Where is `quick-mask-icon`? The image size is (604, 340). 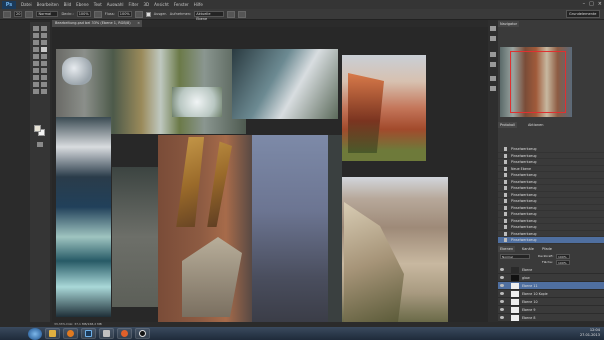
quick-mask-icon is located at coordinates (40, 144).